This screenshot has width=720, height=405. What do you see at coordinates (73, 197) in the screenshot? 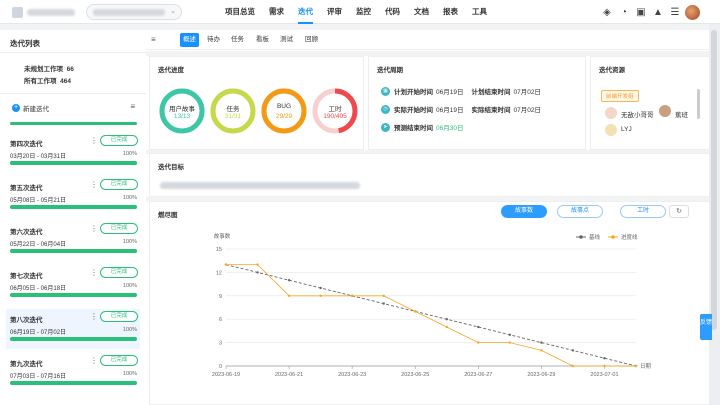
I see `iteration-item: 第五次迭代 ⋮ 已完成 05月08日 - 05月21日 100%` at bounding box center [73, 197].